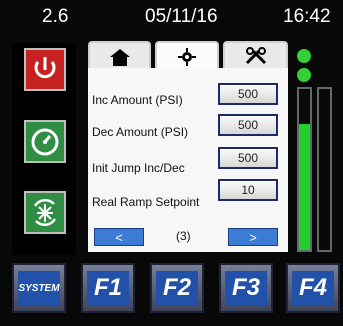 The image size is (343, 326). Describe the element at coordinates (146, 202) in the screenshot. I see `real-ramp-setpoint-label: Real Ramp Setpoint` at that location.